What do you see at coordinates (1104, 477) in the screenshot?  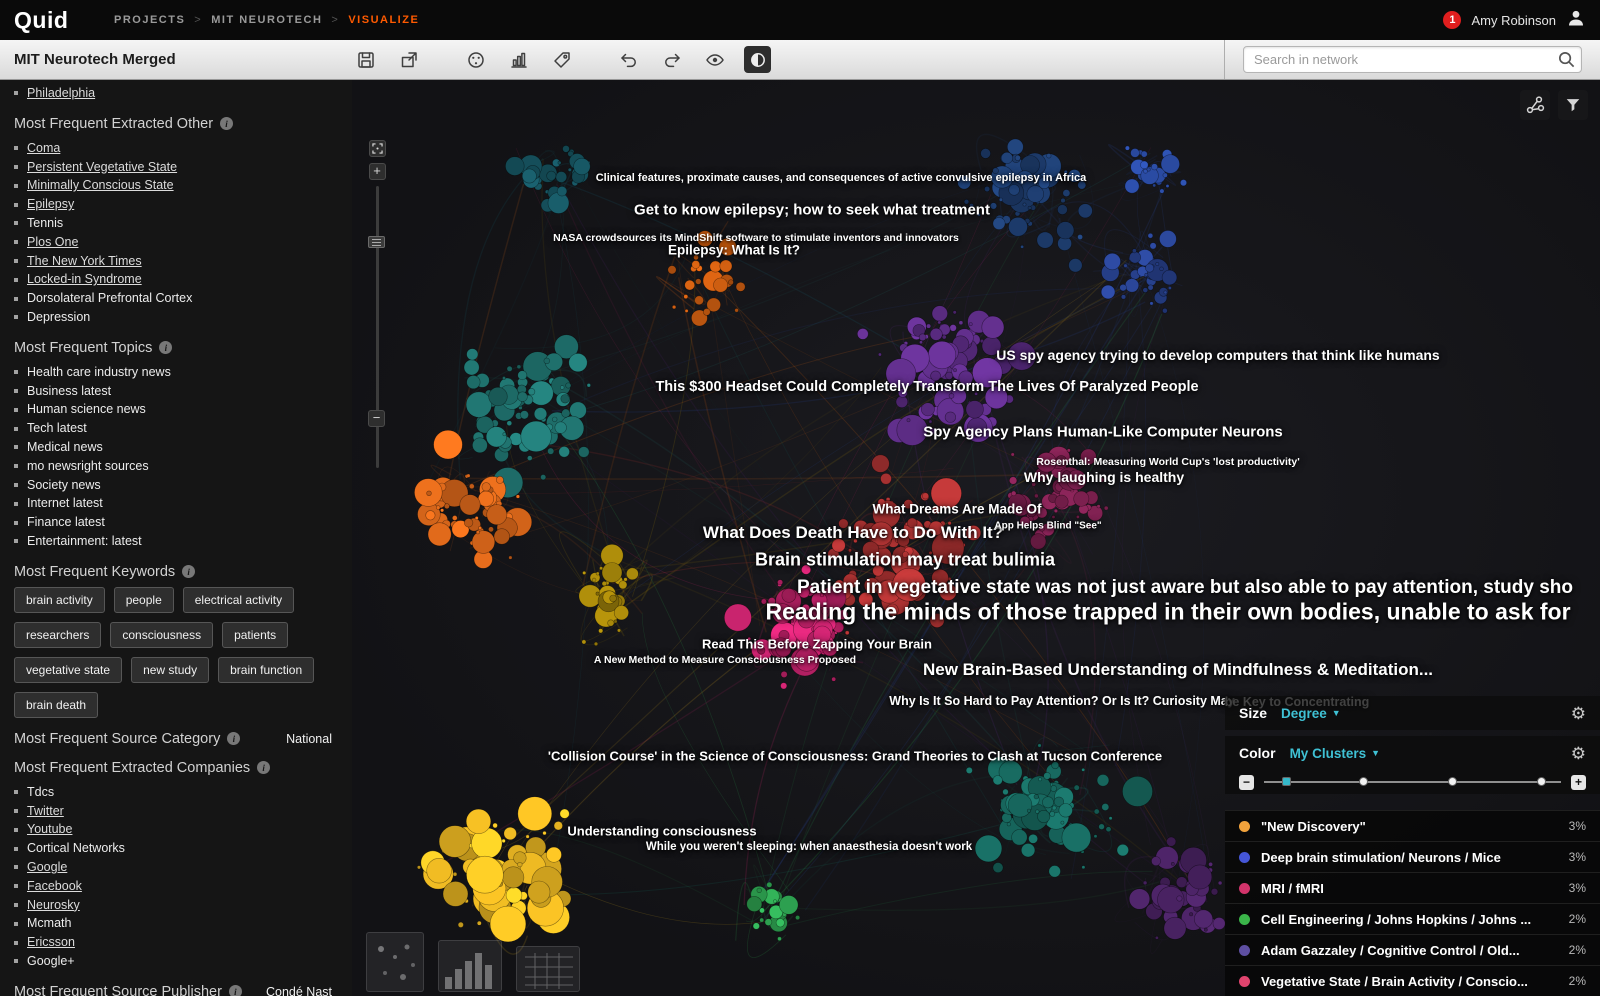 I see `node-label: Why laughing is healthy` at bounding box center [1104, 477].